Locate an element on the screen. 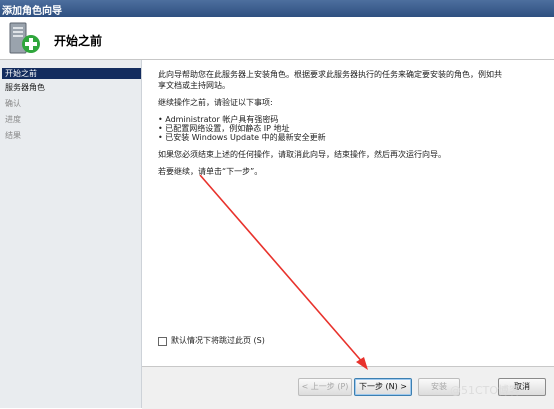  sidebar-item-before-you-begin: 开始之前 is located at coordinates (71, 73).